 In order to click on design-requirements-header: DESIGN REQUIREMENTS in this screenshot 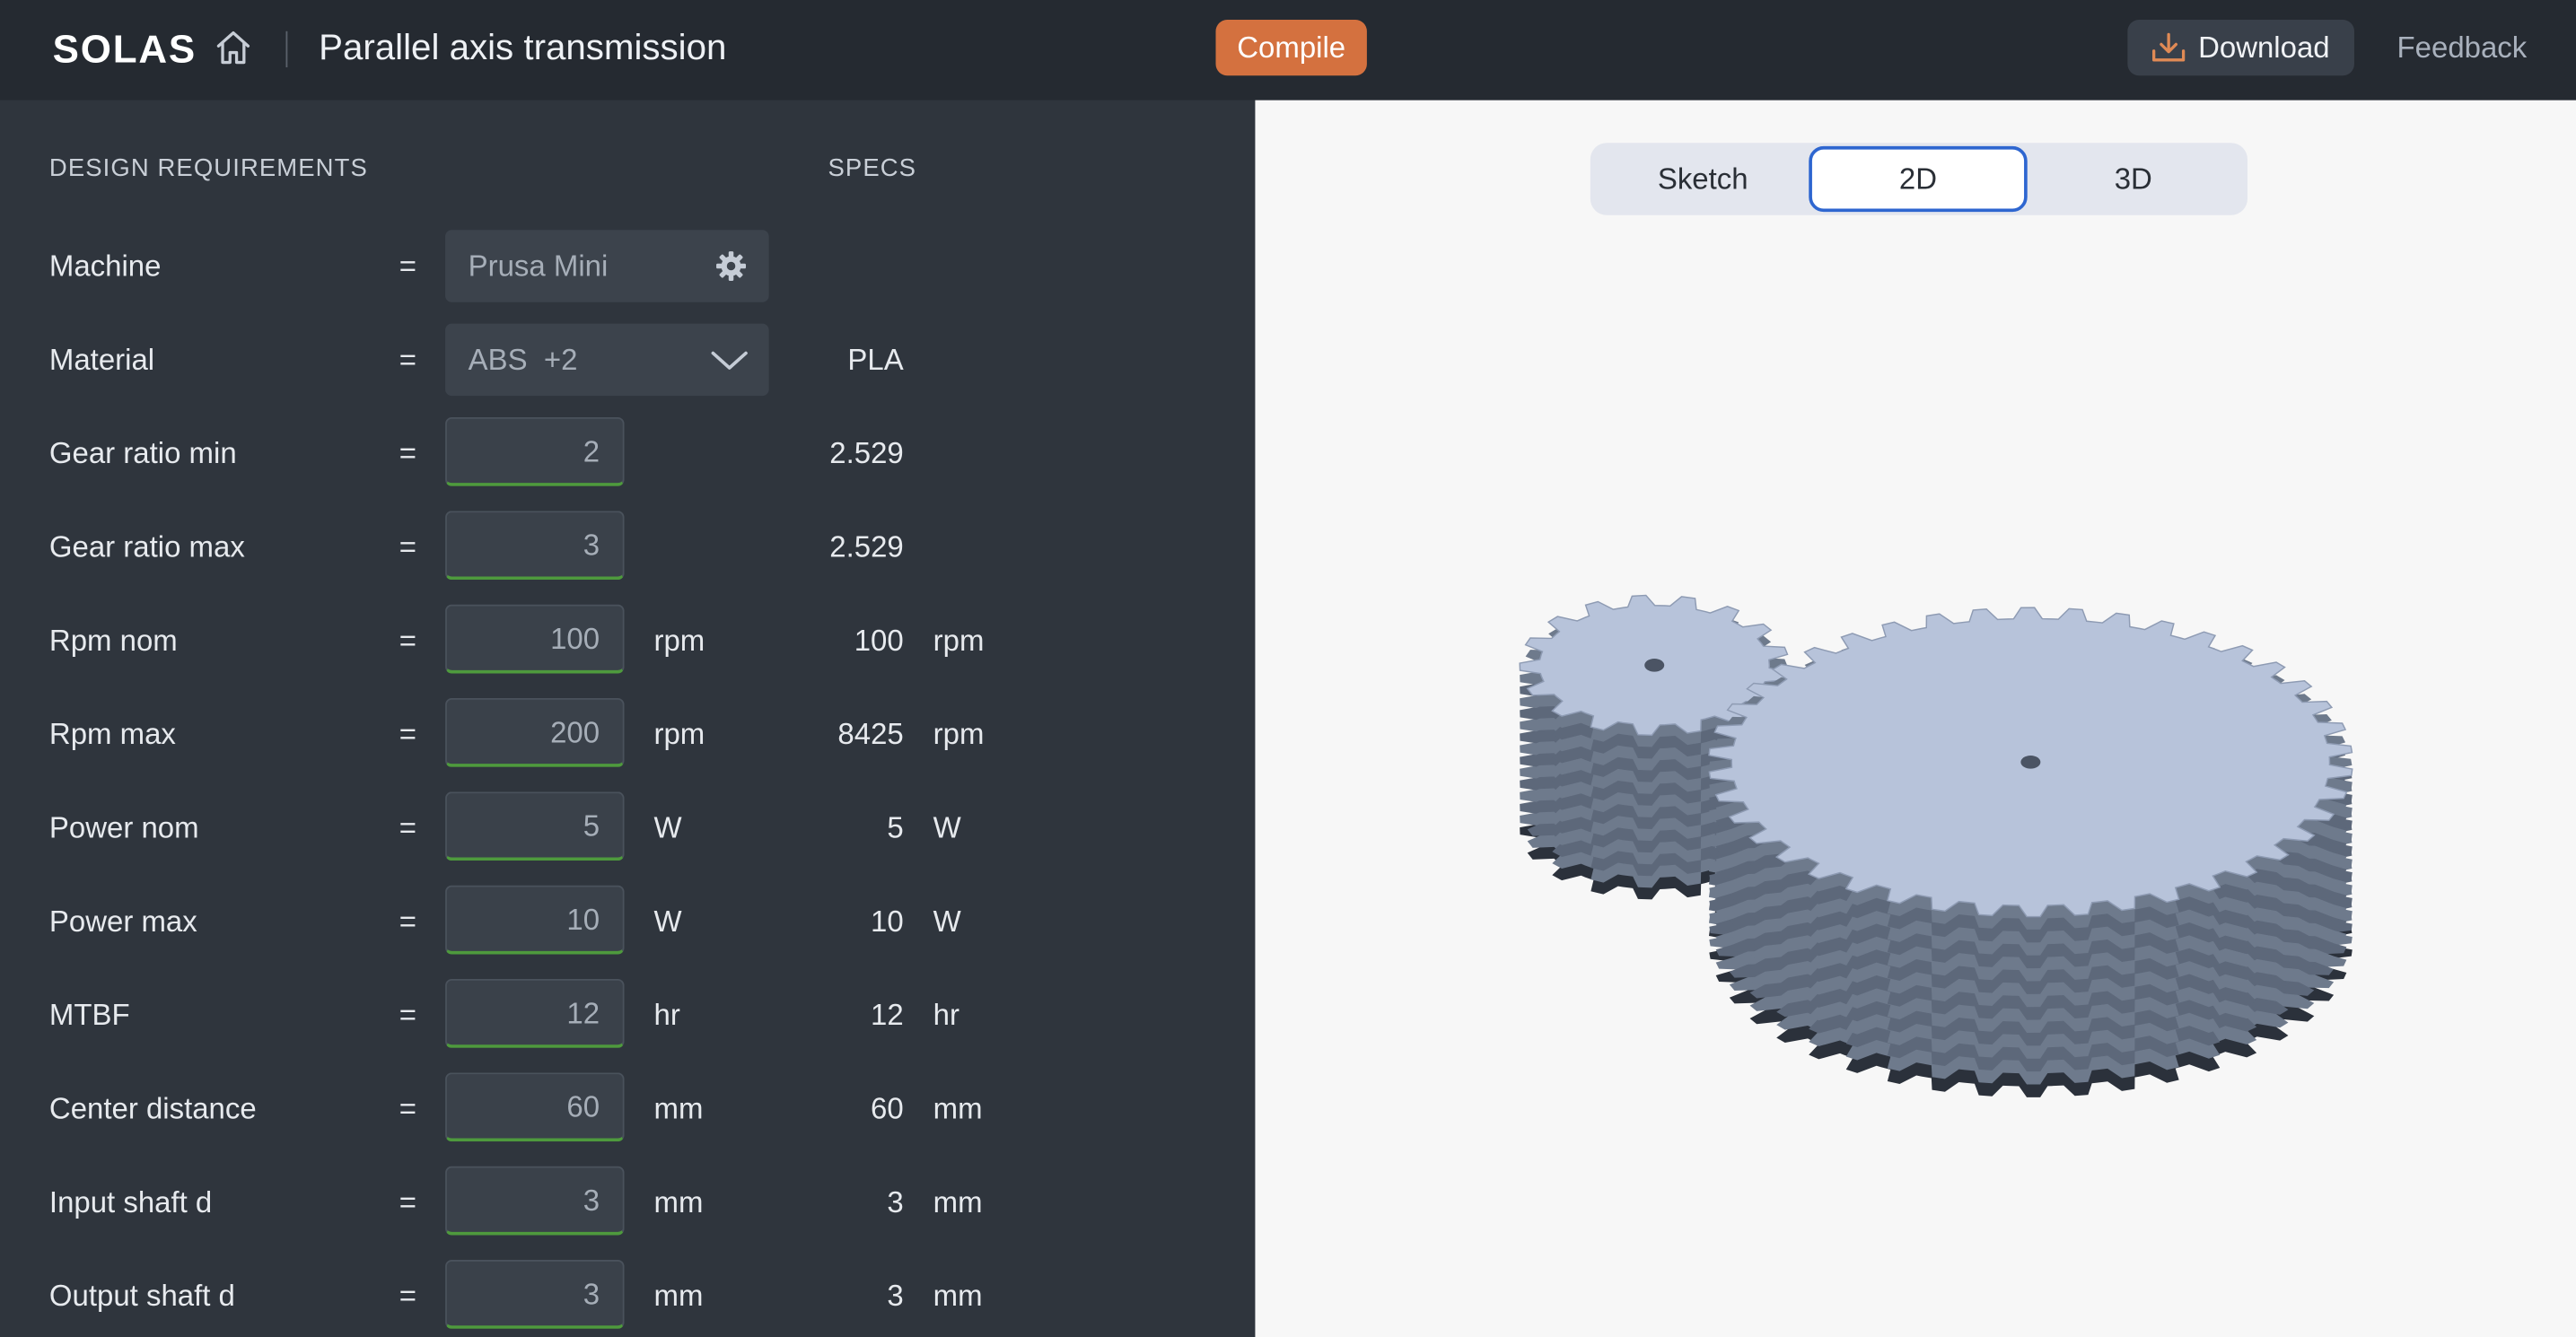, I will do `click(208, 168)`.